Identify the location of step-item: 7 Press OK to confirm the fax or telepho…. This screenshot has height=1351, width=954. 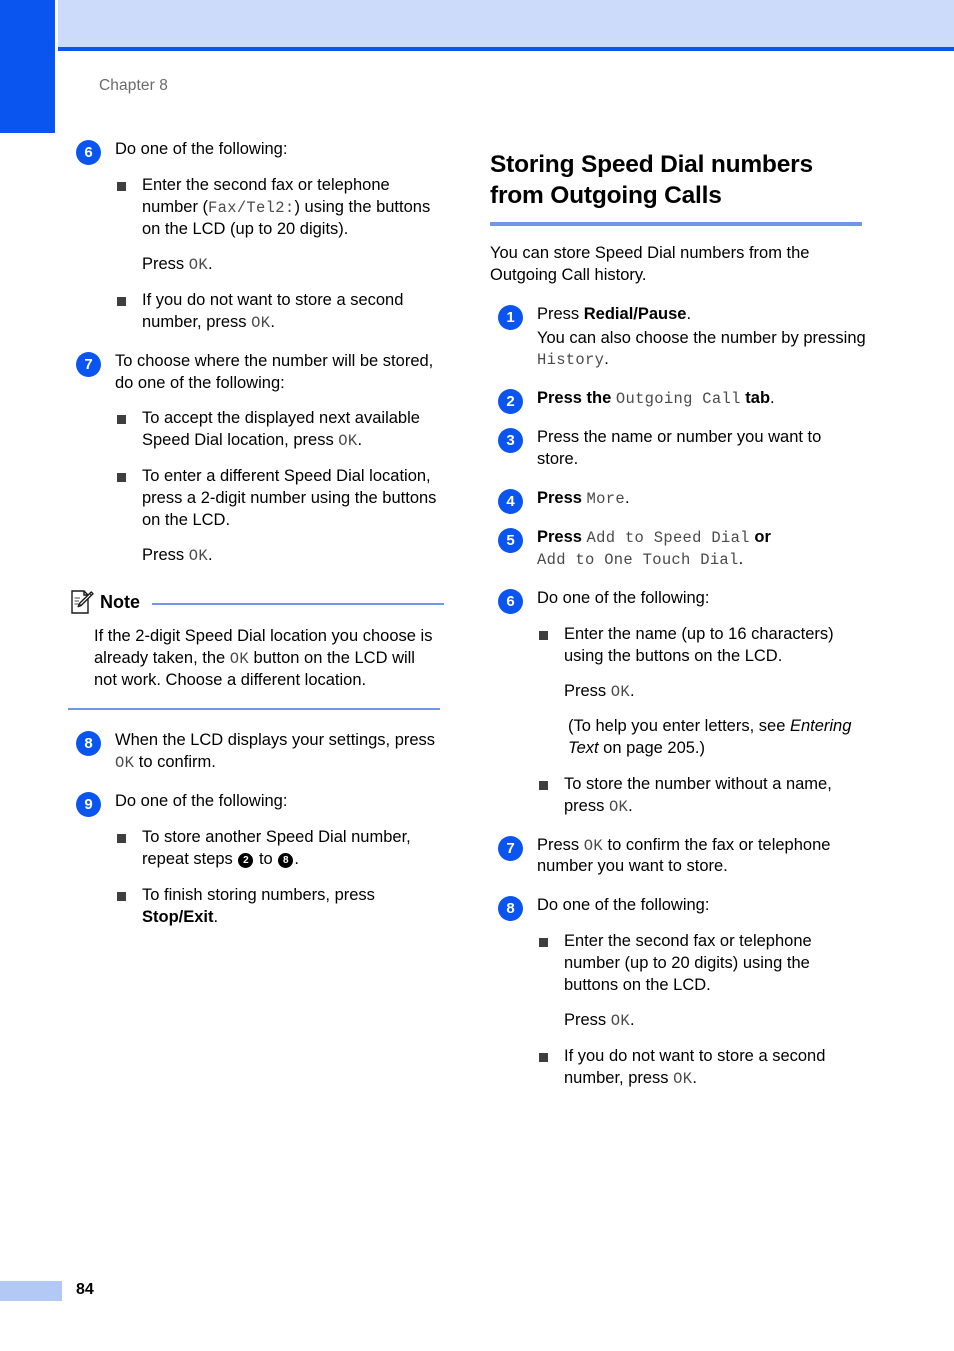
(678, 857).